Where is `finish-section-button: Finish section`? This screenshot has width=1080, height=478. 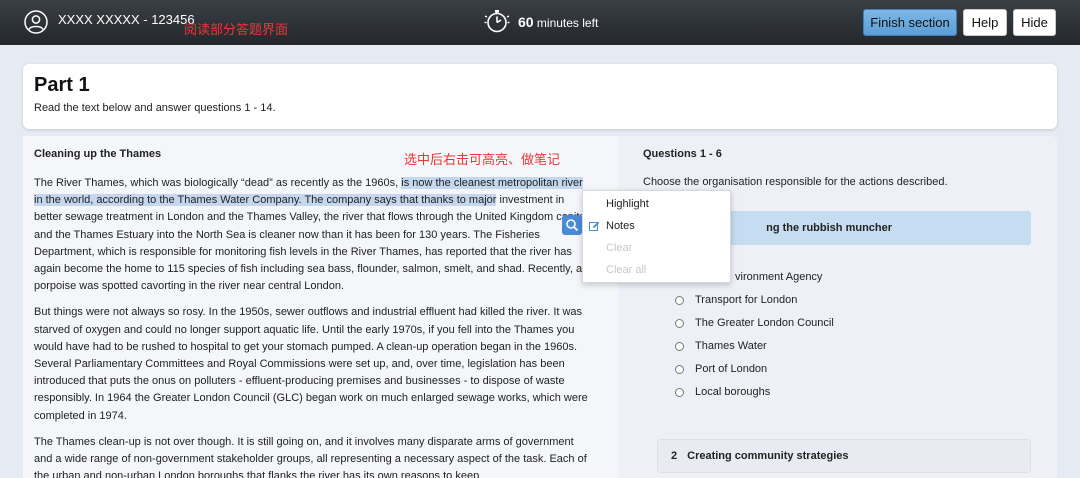 finish-section-button: Finish section is located at coordinates (910, 22).